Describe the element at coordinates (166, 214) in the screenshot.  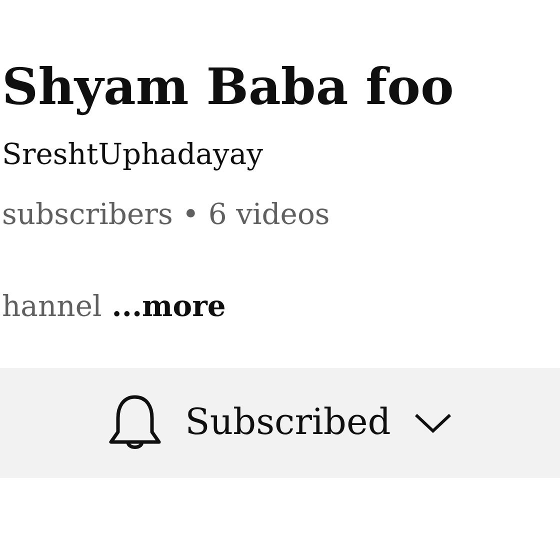
I see `channel-stats: subscribers • 6 videos` at that location.